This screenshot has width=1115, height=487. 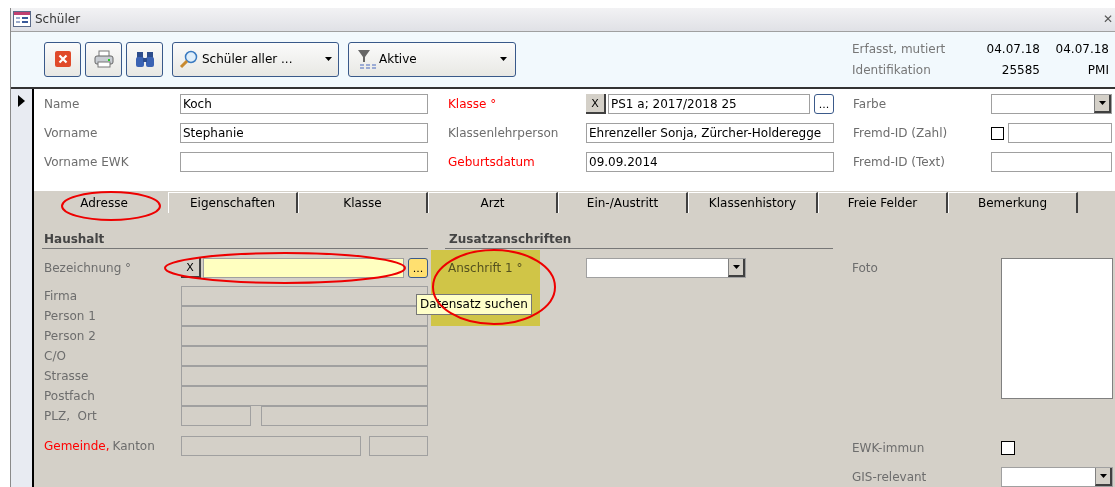 What do you see at coordinates (485, 268) in the screenshot?
I see `field-label: Anschrift 1 °` at bounding box center [485, 268].